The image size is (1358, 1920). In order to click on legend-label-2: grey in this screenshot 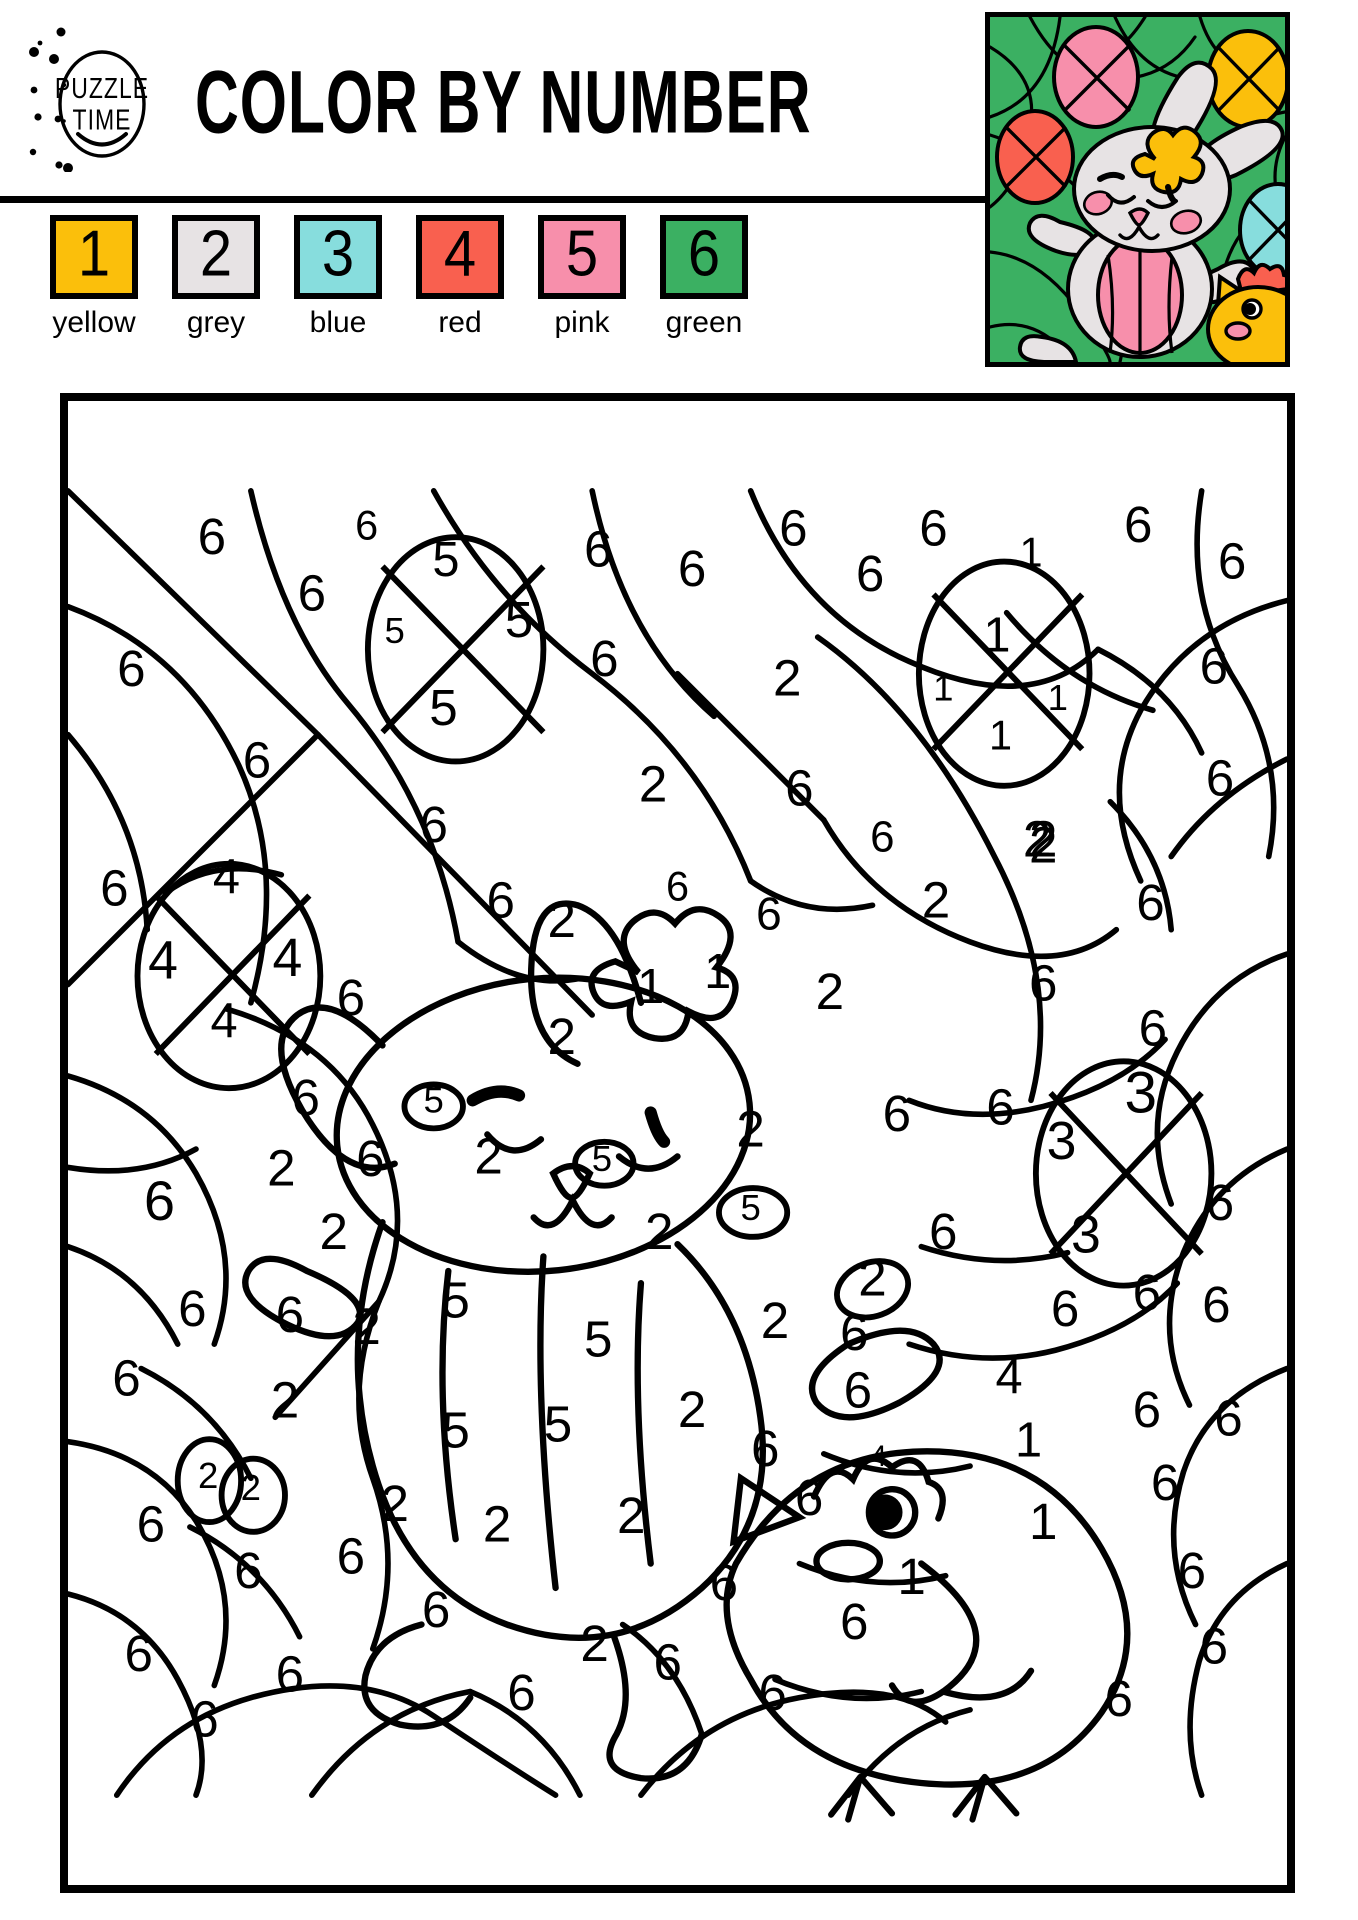, I will do `click(216, 322)`.